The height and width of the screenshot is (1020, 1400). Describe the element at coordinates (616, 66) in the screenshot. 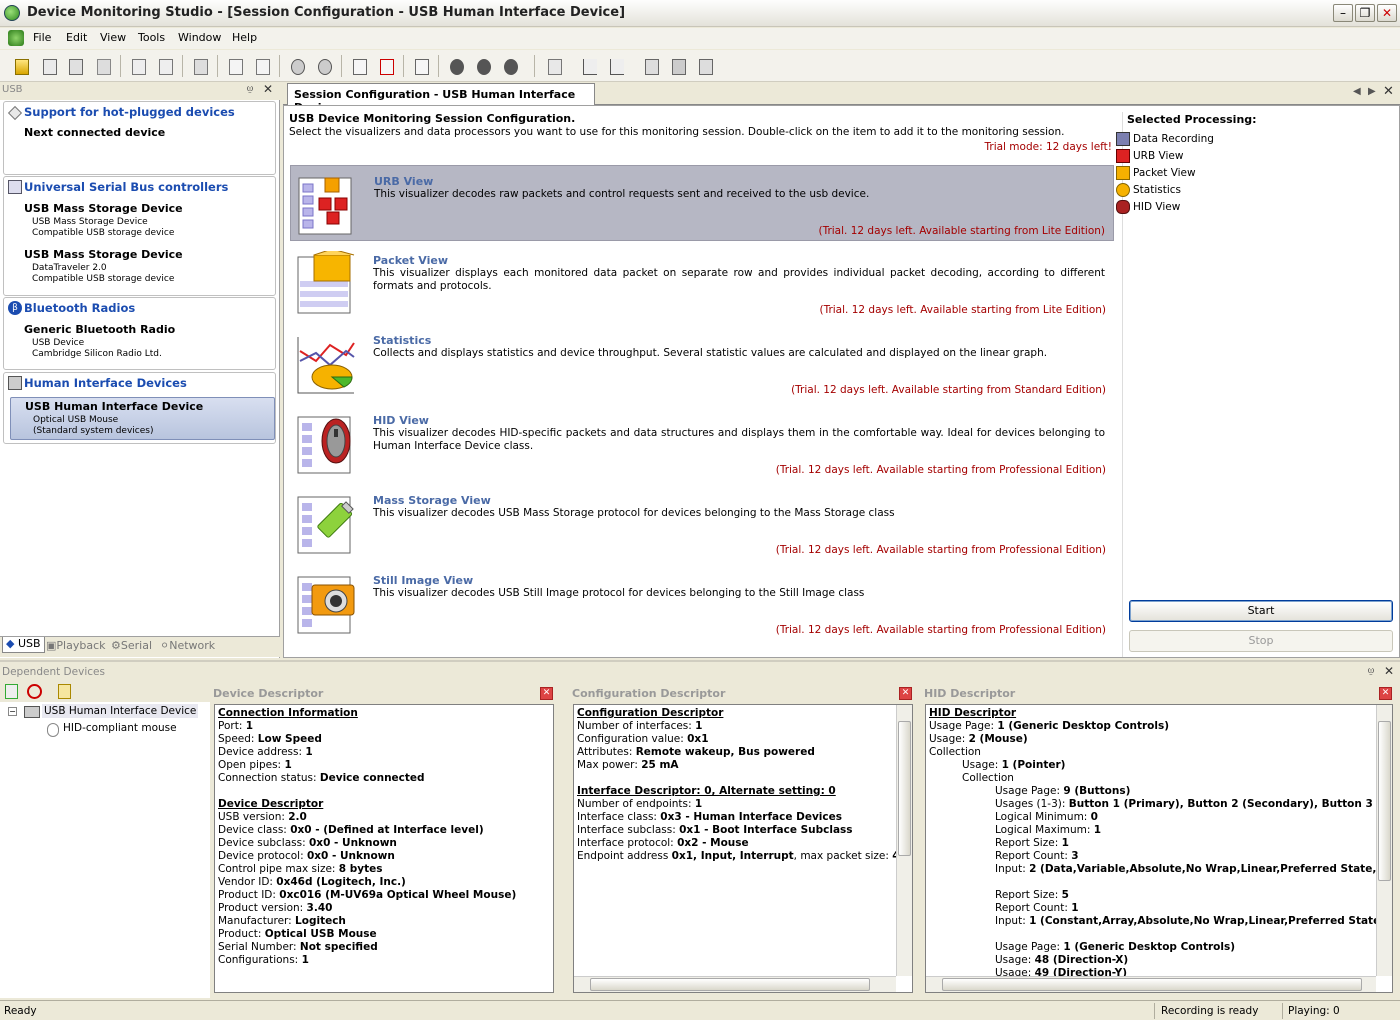

I see `wave-chart-icon` at that location.